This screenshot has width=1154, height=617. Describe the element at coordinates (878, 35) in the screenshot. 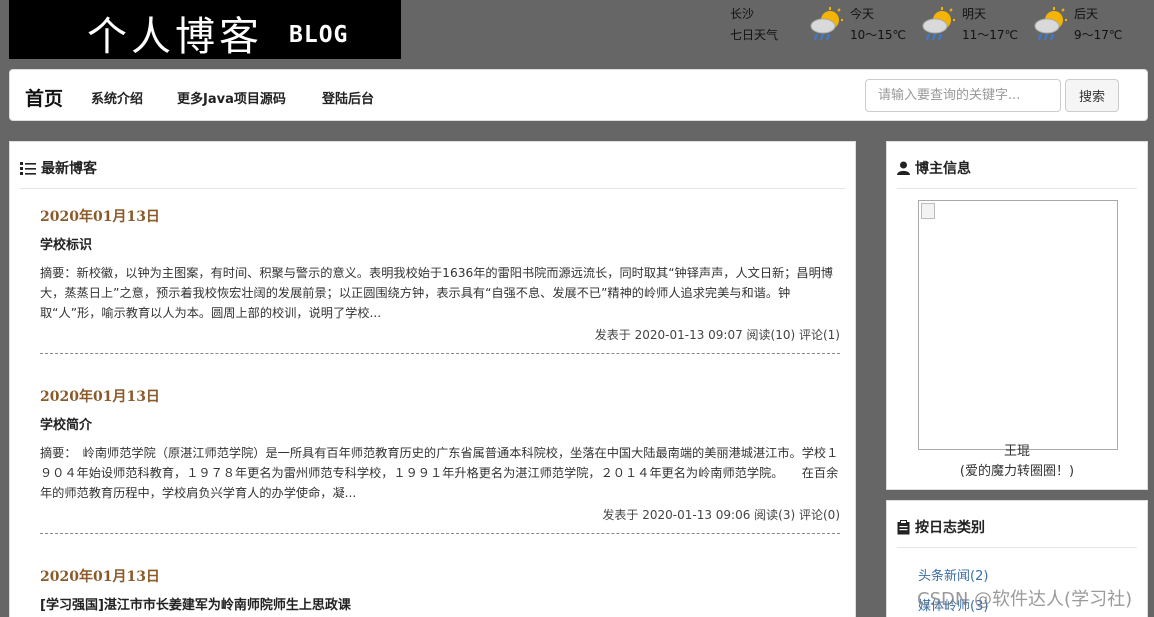

I see `weather-day-temp: 10～15℃` at that location.